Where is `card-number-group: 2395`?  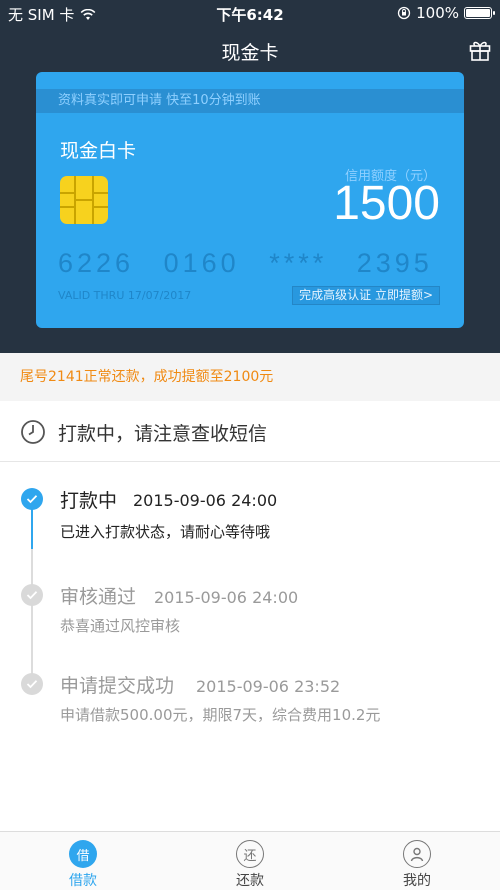 card-number-group: 2395 is located at coordinates (394, 263).